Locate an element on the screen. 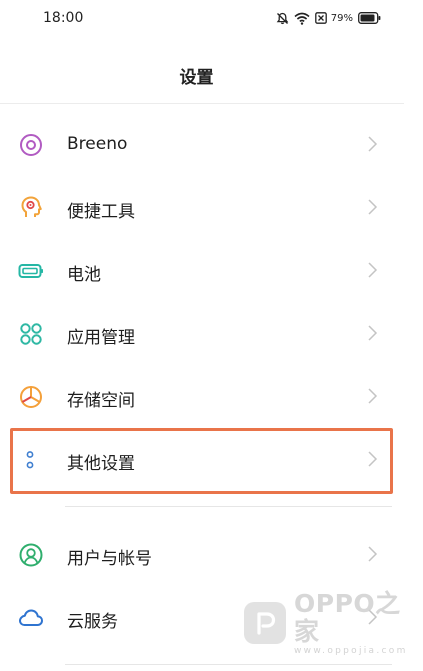 The image size is (423, 671). settings-item-battery: 电池 is located at coordinates (202, 270).